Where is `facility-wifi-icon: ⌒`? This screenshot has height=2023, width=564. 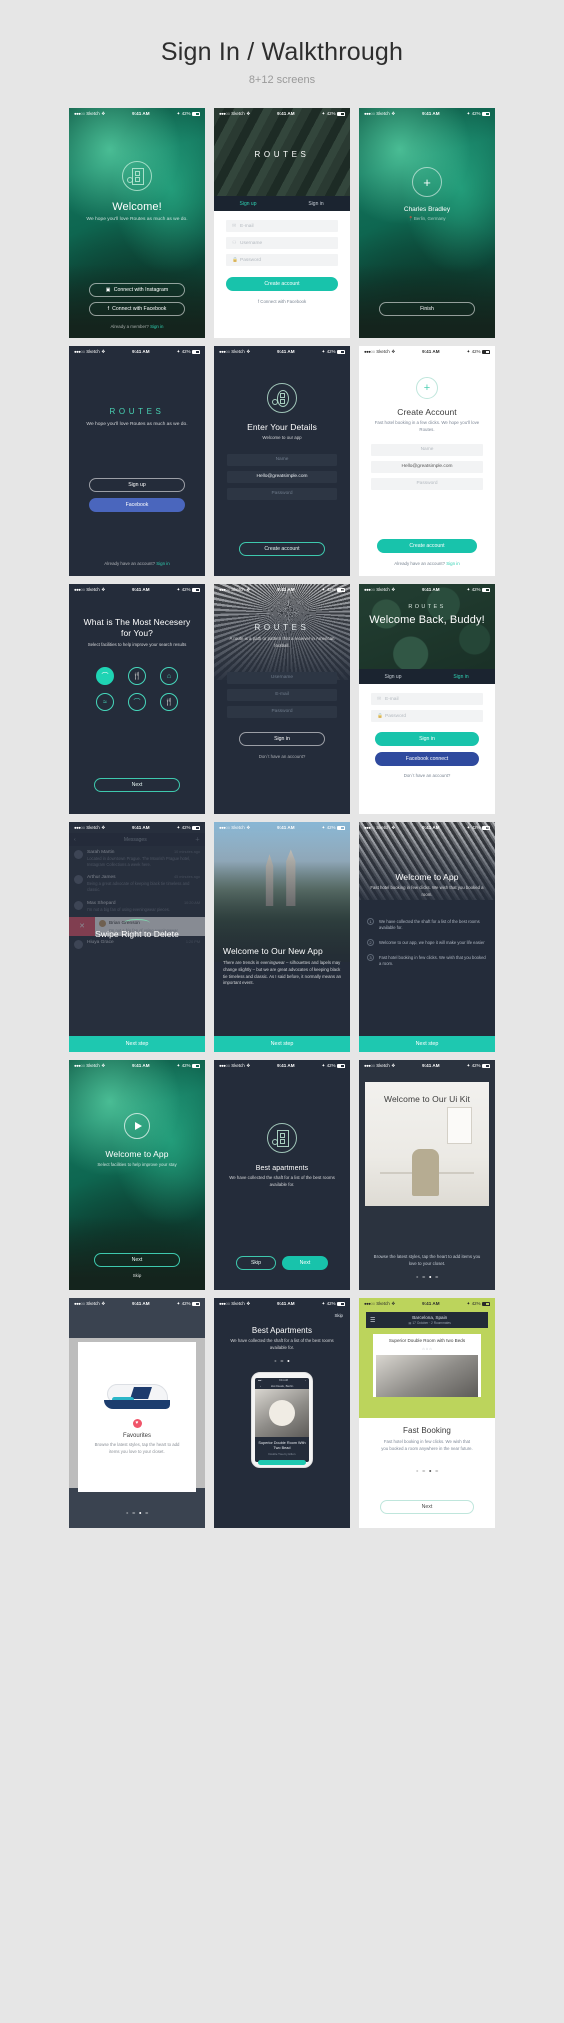
facility-wifi-icon: ⌒ is located at coordinates (105, 676).